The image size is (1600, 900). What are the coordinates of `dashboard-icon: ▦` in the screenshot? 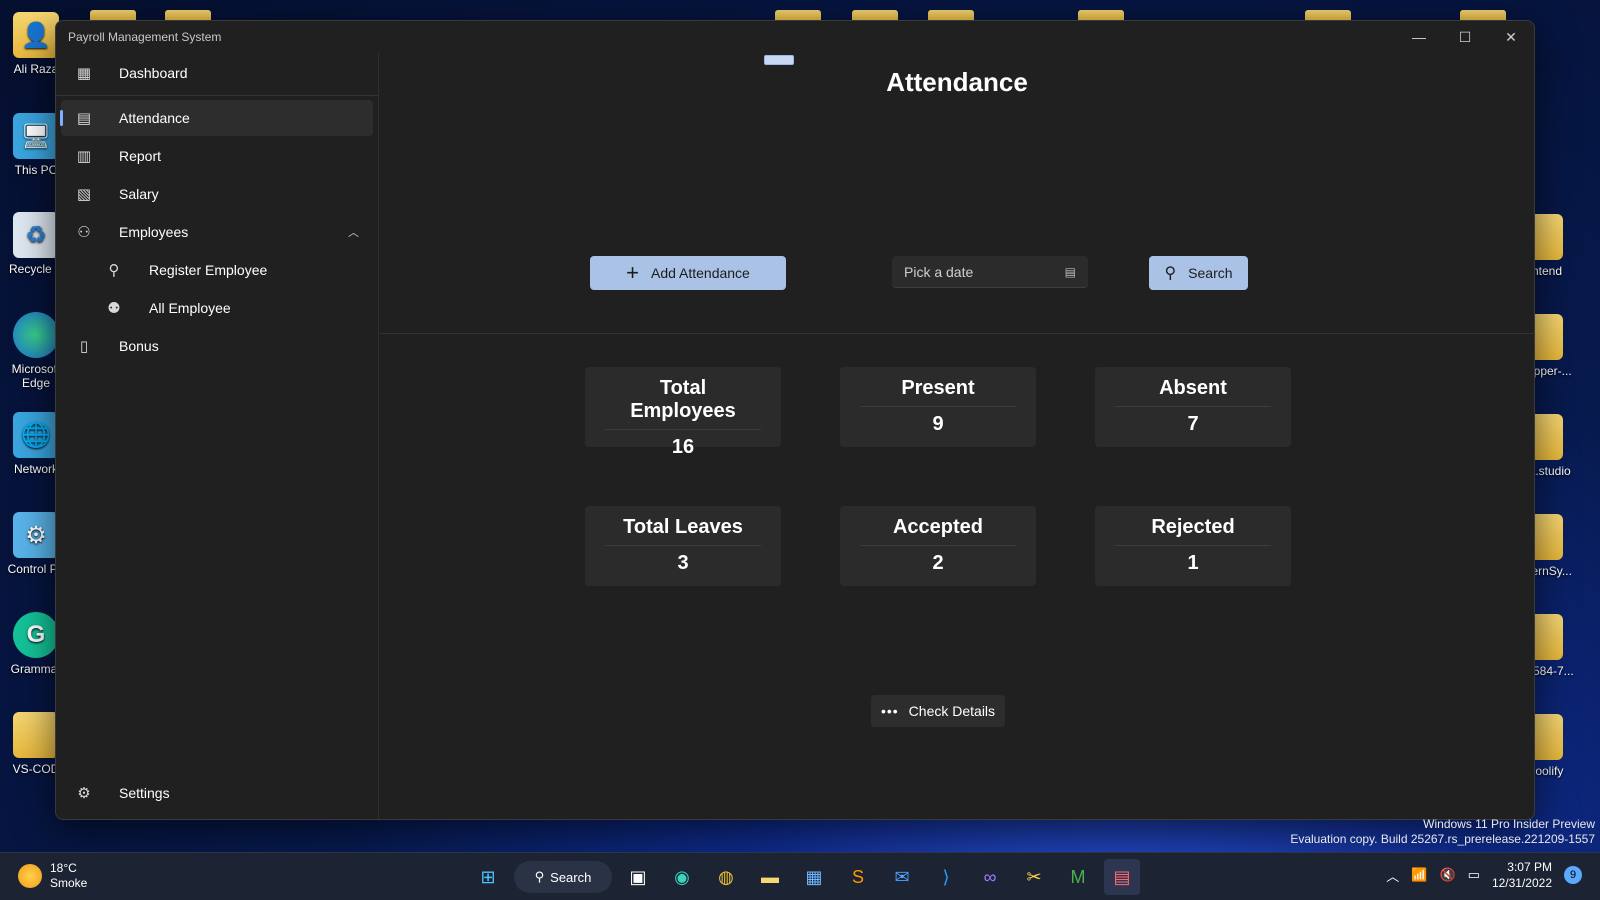 It's located at (84, 73).